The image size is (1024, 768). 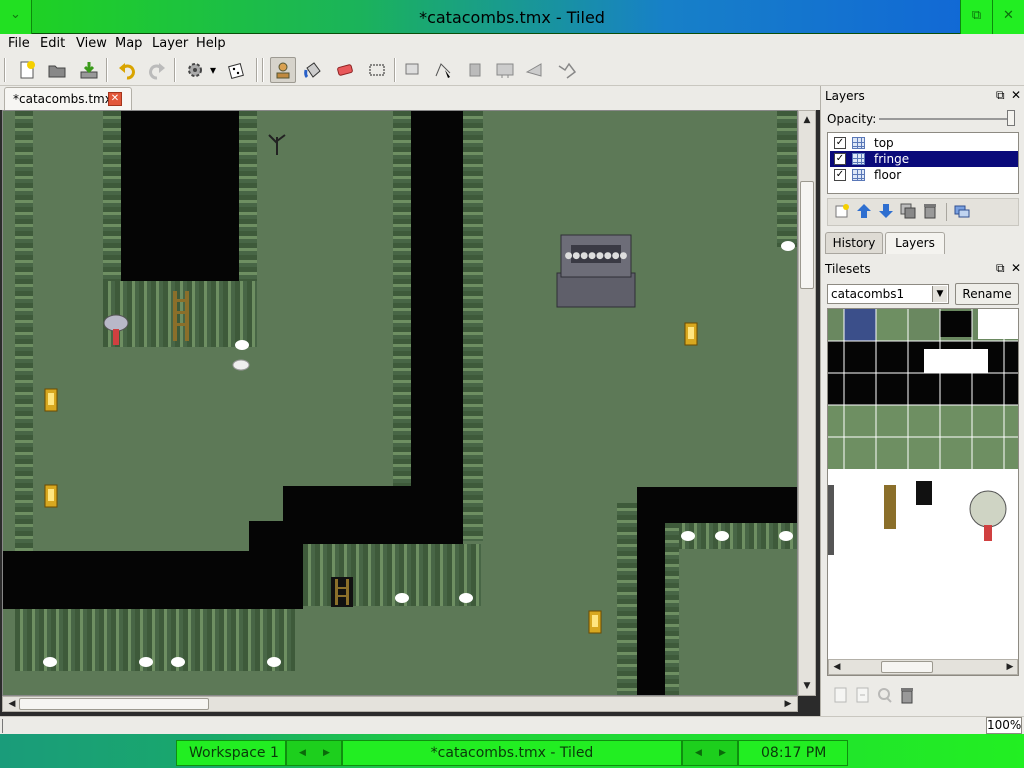 What do you see at coordinates (908, 212) in the screenshot?
I see `duplicate-layer-icon` at bounding box center [908, 212].